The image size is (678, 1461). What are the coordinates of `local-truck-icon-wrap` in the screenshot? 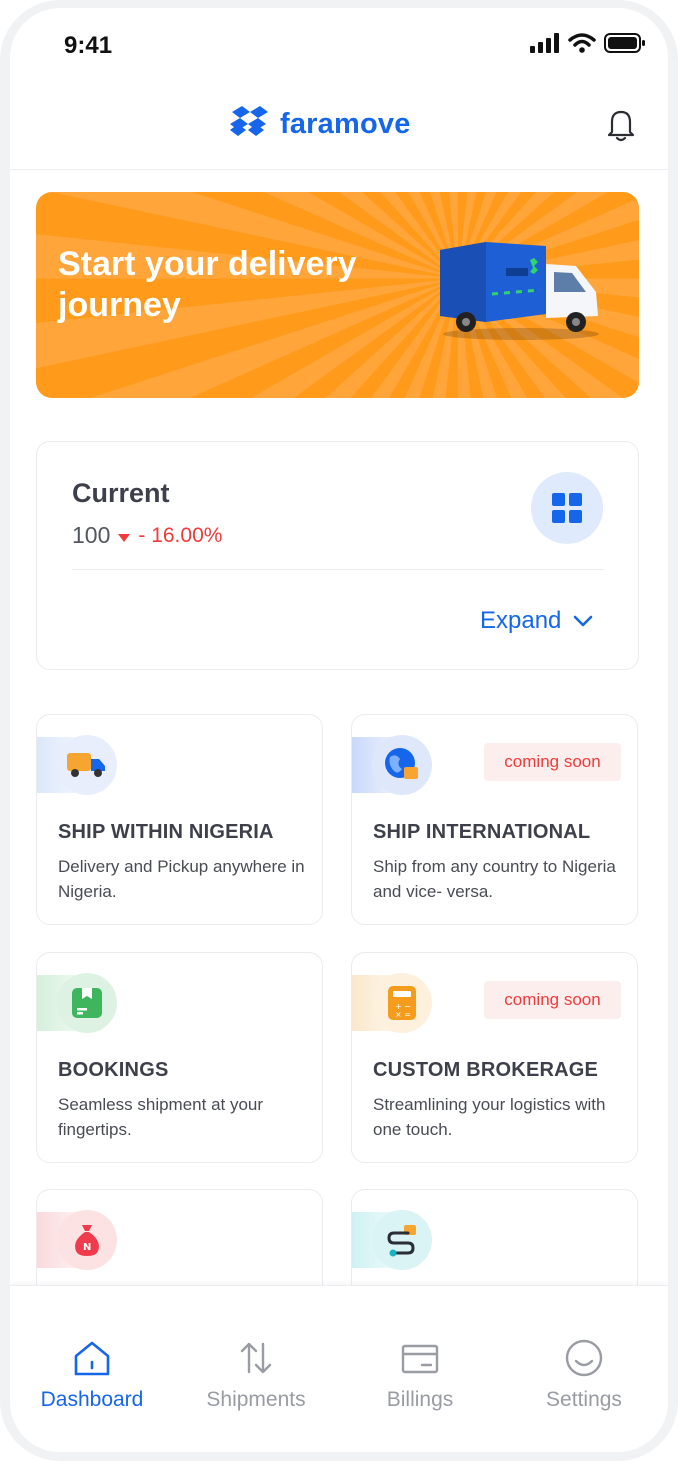 It's located at (87, 765).